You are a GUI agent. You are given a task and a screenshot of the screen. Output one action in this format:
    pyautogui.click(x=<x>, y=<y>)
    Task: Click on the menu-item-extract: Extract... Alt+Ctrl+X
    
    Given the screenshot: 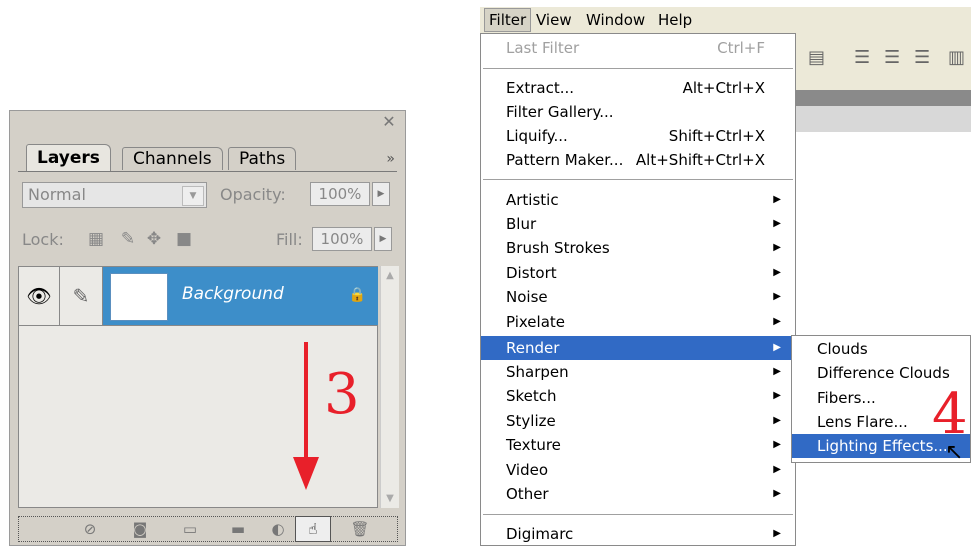 What is the action you would take?
    pyautogui.click(x=638, y=88)
    